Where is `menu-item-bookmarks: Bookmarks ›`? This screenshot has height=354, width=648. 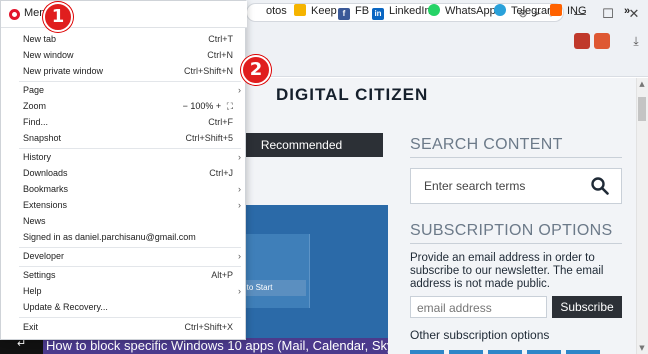
menu-item-bookmarks: Bookmarks › is located at coordinates (124, 189).